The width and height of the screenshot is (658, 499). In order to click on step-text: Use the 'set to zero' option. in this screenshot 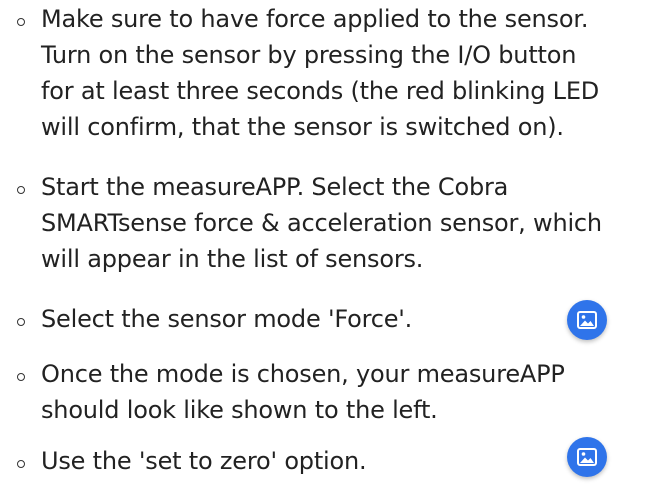, I will do `click(204, 461)`.